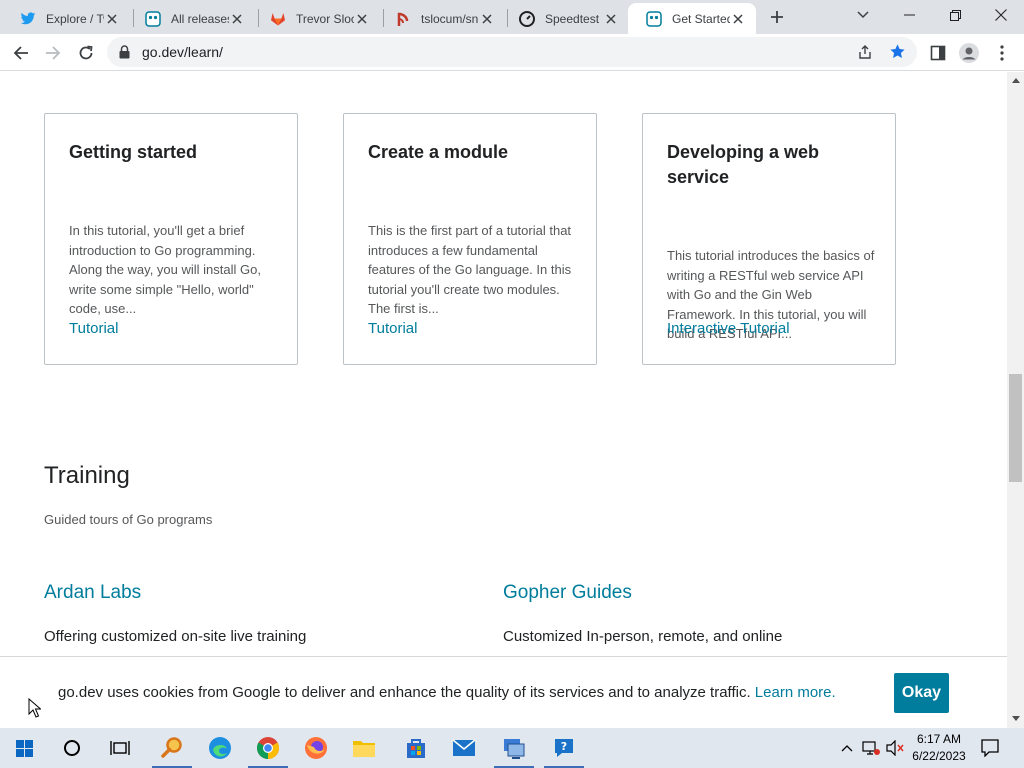  I want to click on clock-date: 6/22/2023, so click(939, 756).